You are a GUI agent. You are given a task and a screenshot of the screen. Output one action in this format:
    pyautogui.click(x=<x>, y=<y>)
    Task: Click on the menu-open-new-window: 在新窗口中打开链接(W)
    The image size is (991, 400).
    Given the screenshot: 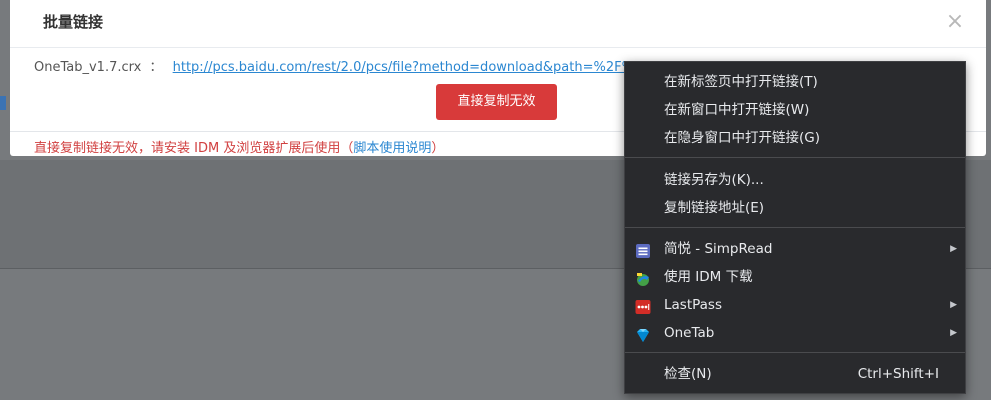 What is the action you would take?
    pyautogui.click(x=795, y=110)
    